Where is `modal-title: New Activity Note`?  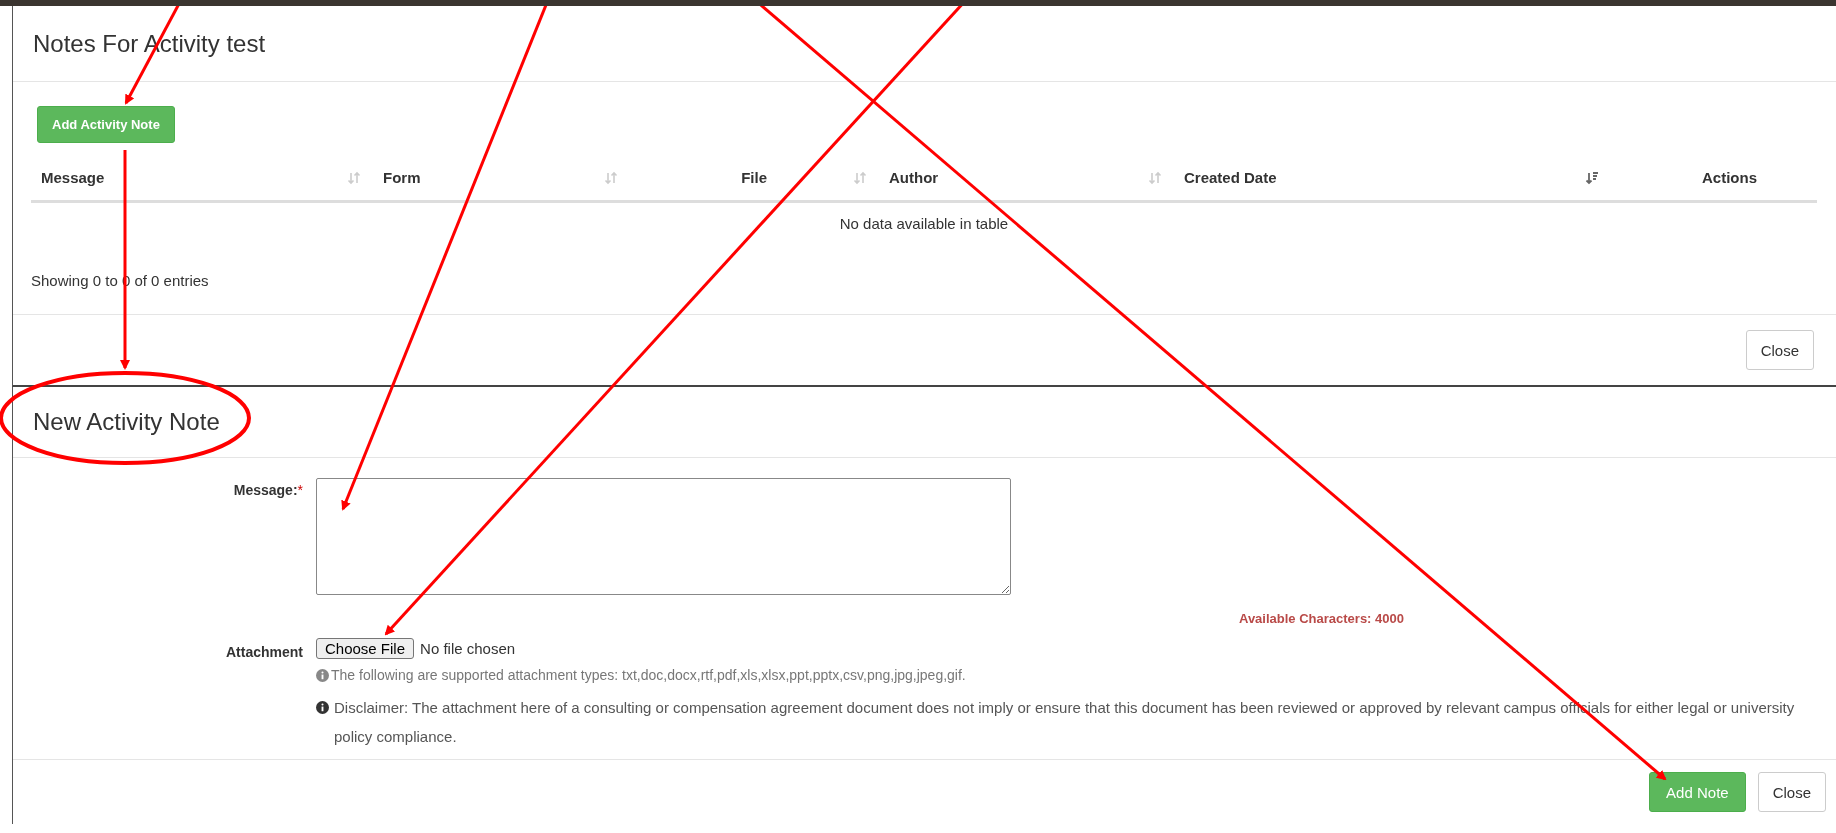 modal-title: New Activity Note is located at coordinates (126, 422).